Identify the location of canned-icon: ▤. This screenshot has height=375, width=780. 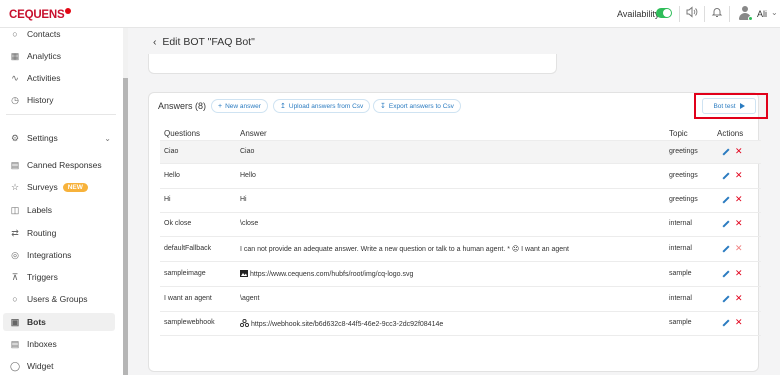
(15, 164).